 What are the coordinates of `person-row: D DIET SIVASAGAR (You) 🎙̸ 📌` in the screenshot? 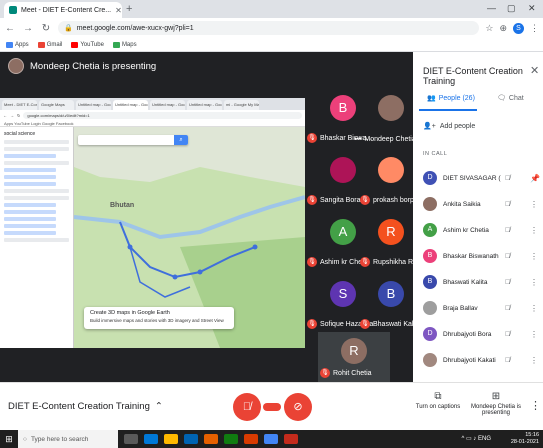 It's located at (478, 178).